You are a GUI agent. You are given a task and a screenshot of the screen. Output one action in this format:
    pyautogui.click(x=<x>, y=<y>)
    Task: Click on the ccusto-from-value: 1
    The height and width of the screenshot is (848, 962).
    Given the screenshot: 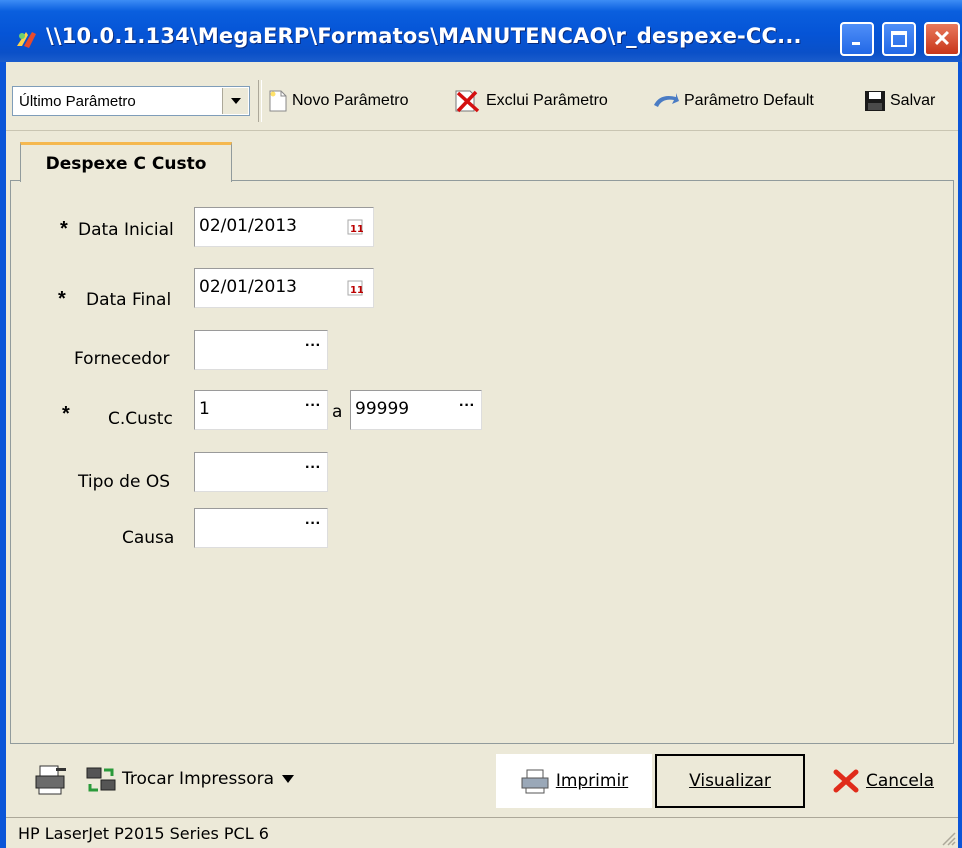 What is the action you would take?
    pyautogui.click(x=204, y=409)
    